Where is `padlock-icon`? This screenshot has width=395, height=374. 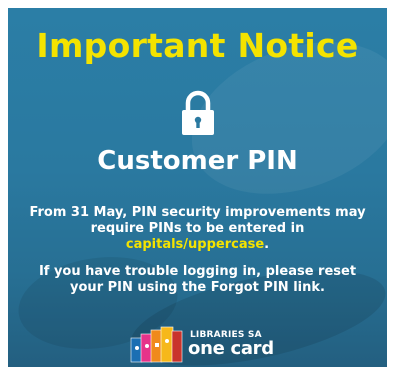
padlock-icon is located at coordinates (198, 112).